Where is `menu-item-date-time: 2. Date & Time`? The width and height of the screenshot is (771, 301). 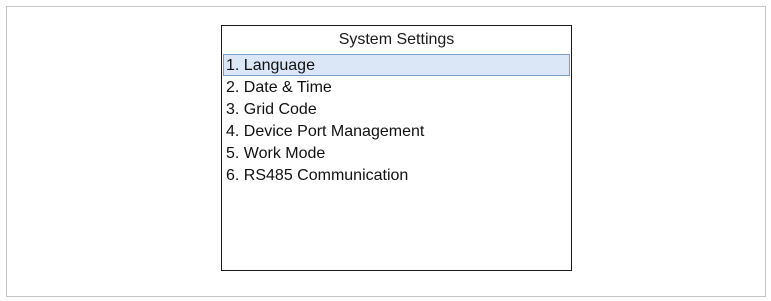 menu-item-date-time: 2. Date & Time is located at coordinates (396, 87).